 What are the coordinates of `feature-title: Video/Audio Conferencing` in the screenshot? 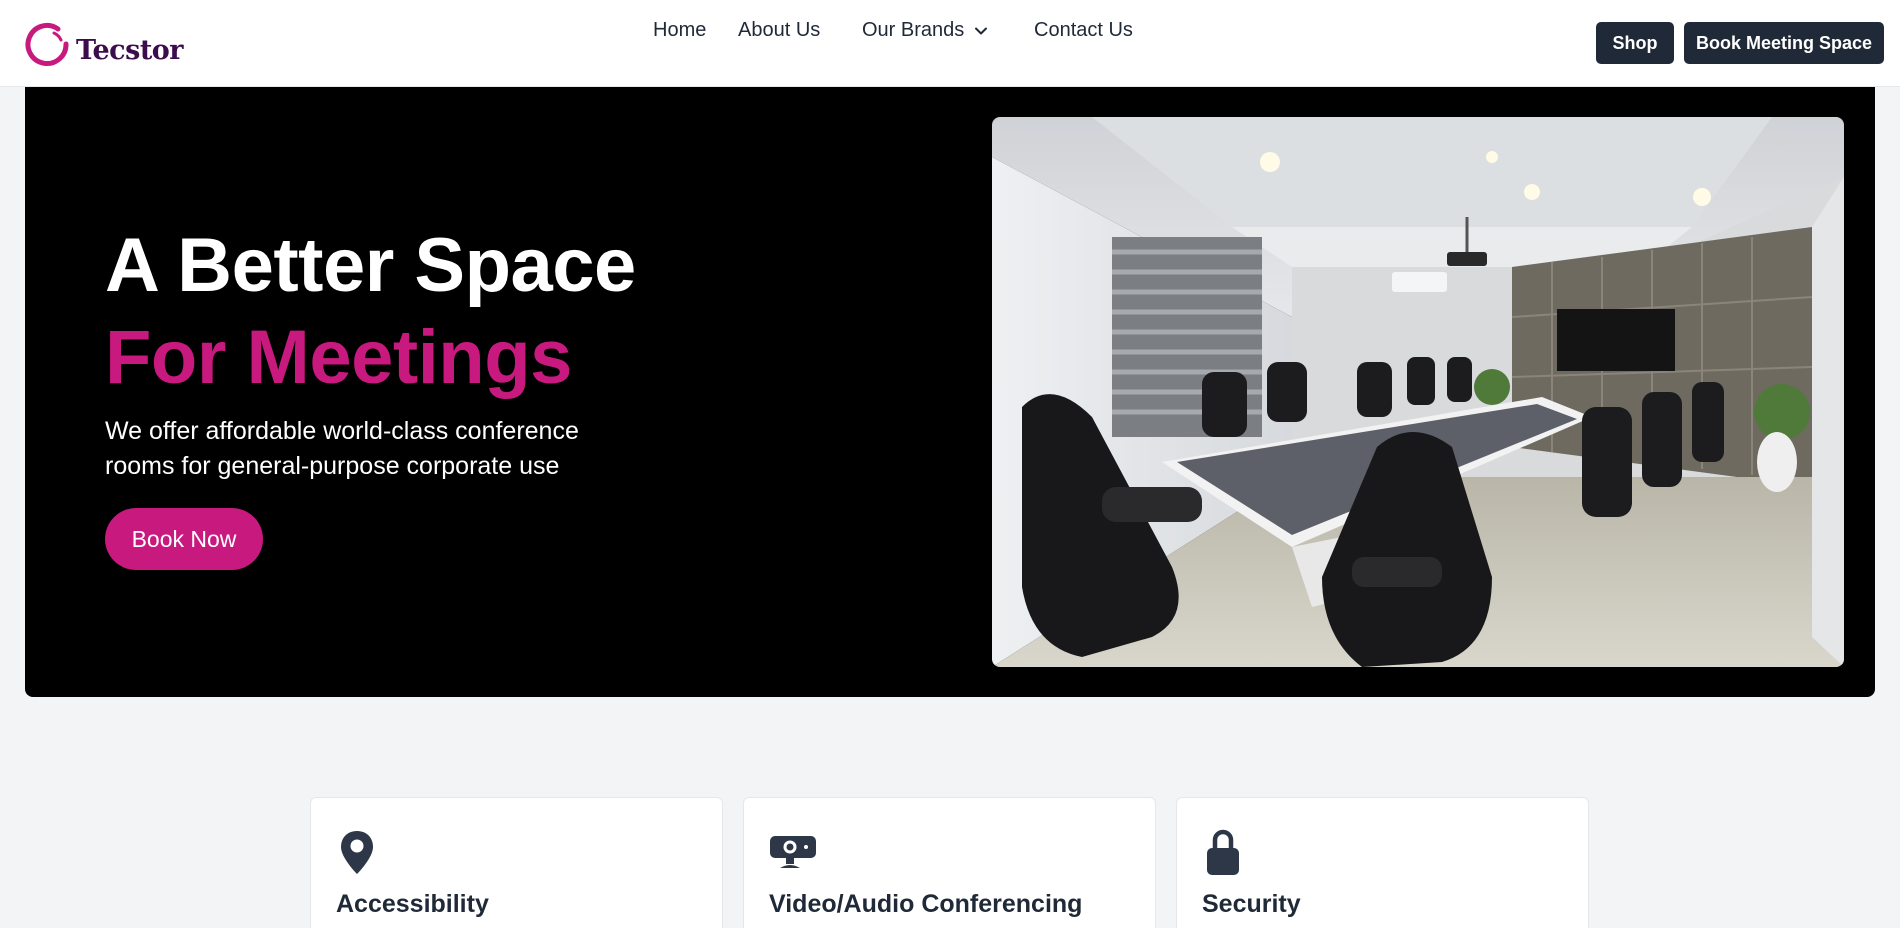 It's located at (926, 904).